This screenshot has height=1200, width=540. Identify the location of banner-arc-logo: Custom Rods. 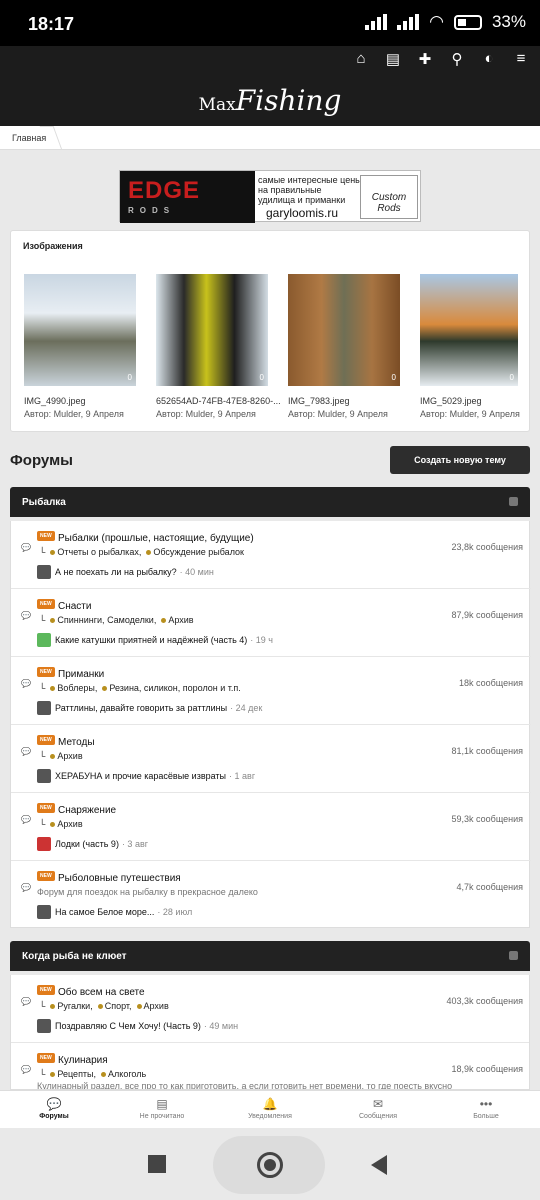
(389, 197).